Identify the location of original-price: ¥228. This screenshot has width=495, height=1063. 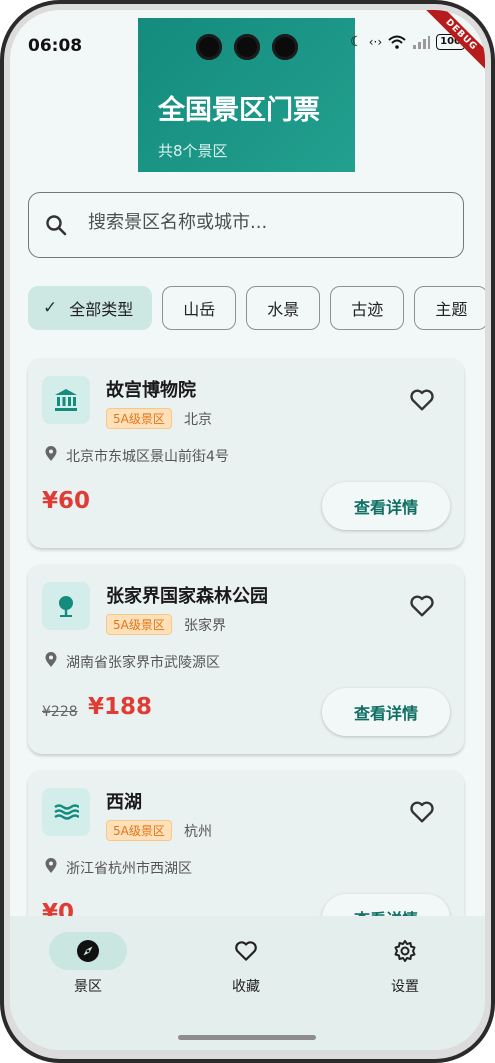
(60, 712).